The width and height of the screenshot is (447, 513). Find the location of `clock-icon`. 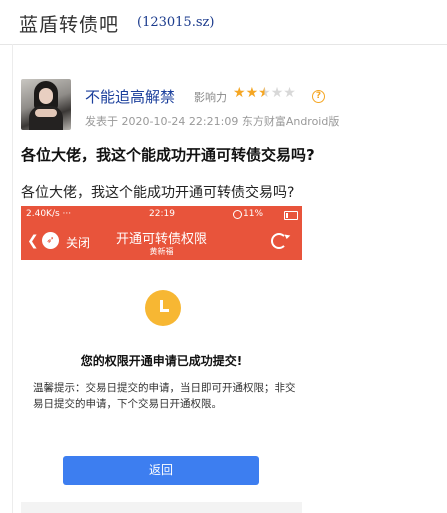

clock-icon is located at coordinates (237, 214).